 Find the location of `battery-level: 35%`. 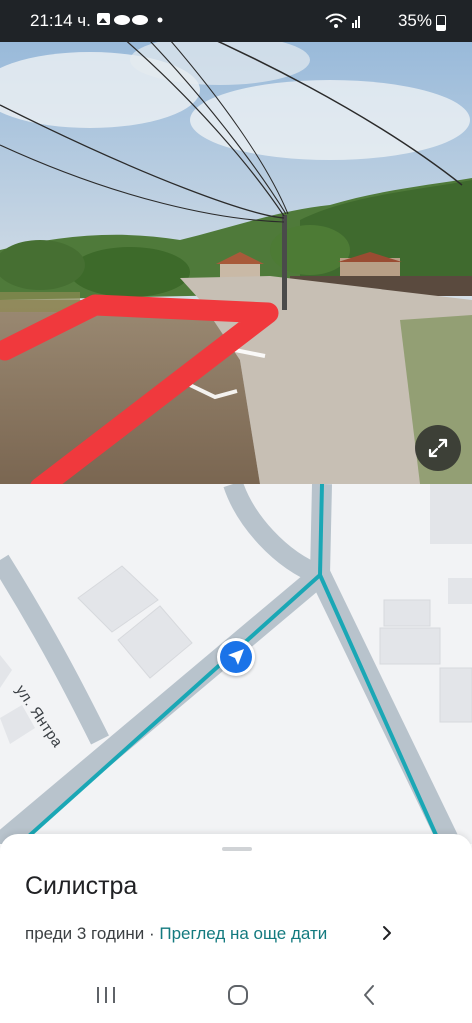

battery-level: 35% is located at coordinates (414, 20).